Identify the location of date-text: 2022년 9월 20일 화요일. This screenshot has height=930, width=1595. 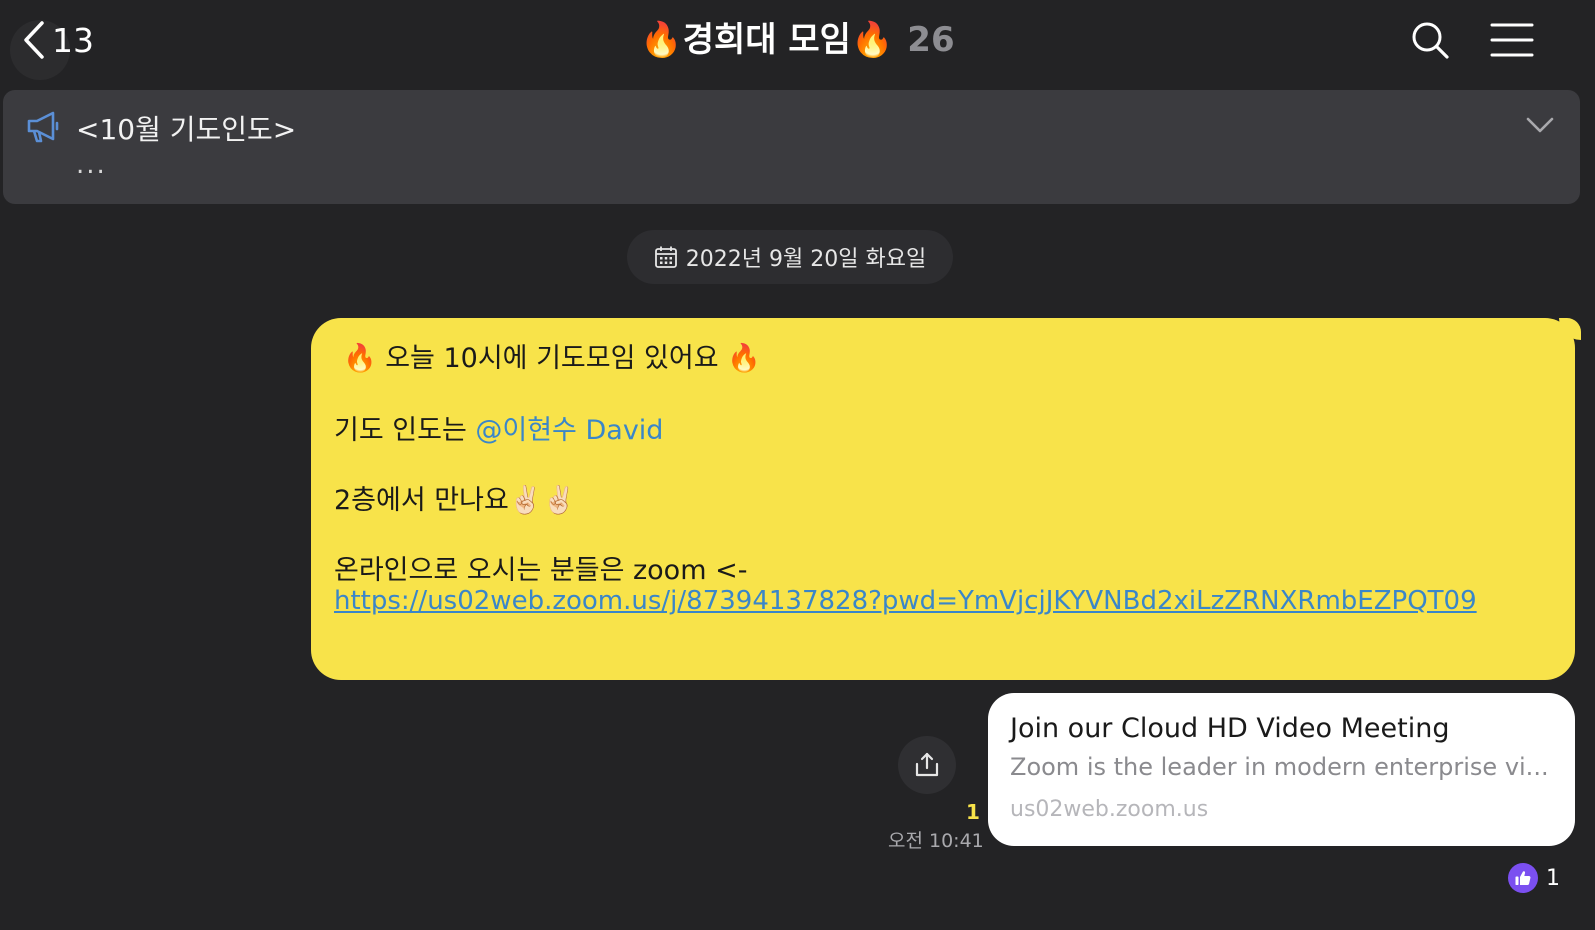
(806, 259).